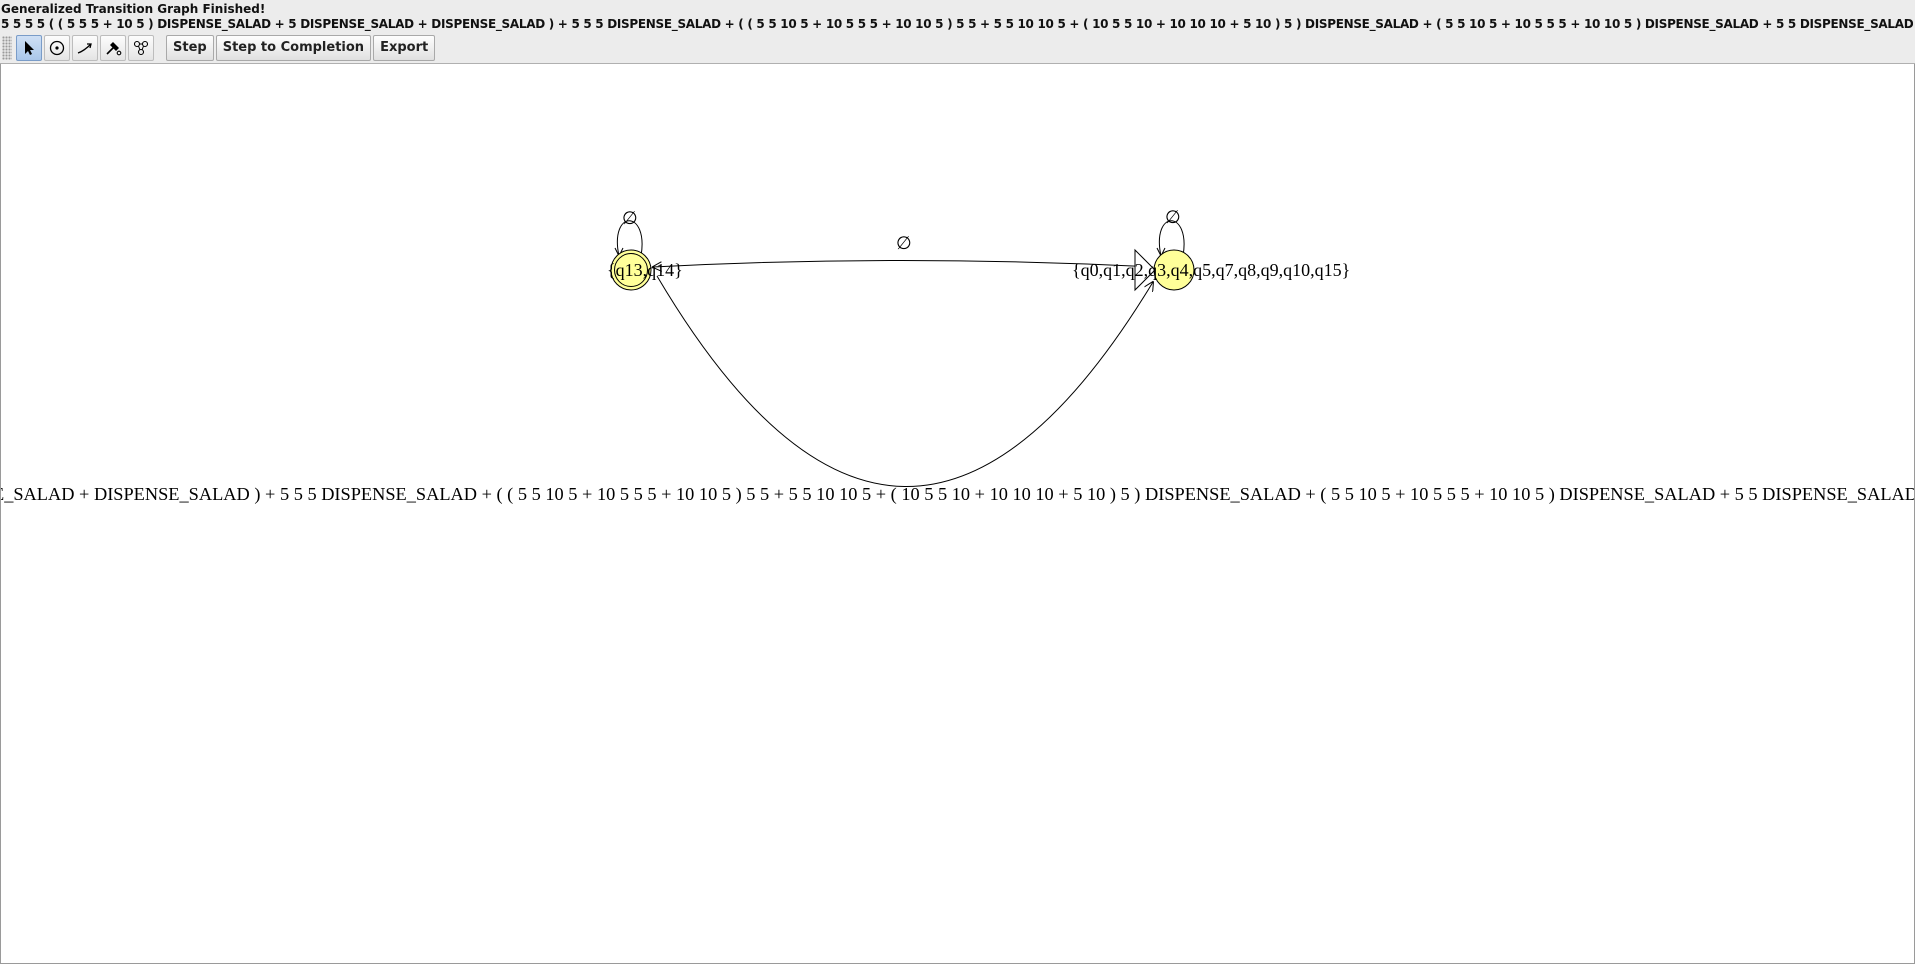 Image resolution: width=1915 pixels, height=965 pixels. What do you see at coordinates (133, 9) in the screenshot?
I see `status-message: Generalized Transition Graph Finished!` at bounding box center [133, 9].